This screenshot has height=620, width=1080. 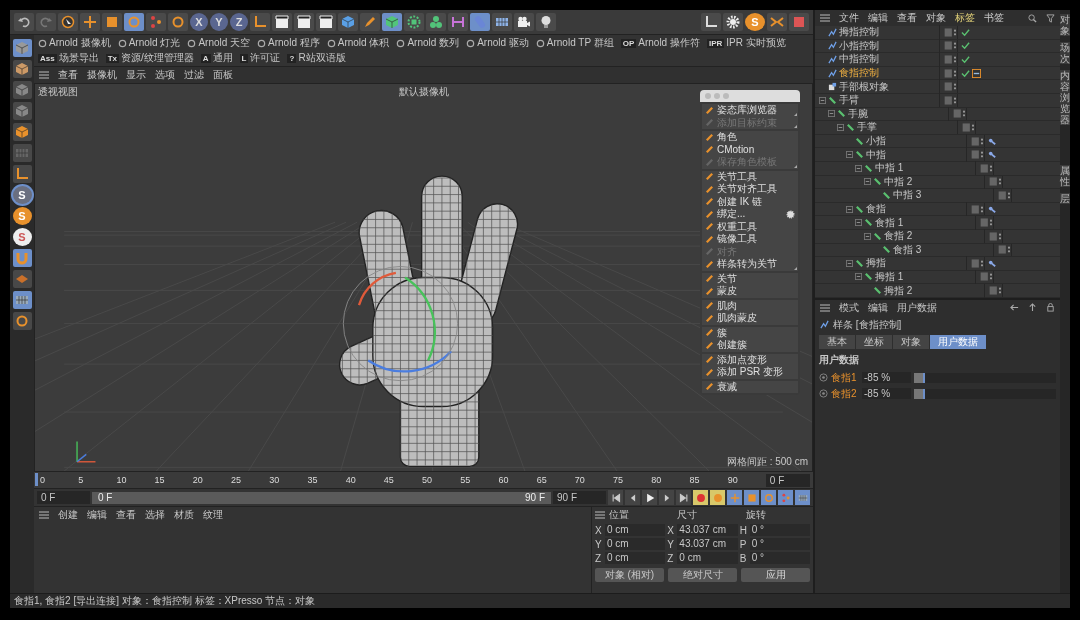 I want to click on attribute-tab: 坐标, so click(x=874, y=341).